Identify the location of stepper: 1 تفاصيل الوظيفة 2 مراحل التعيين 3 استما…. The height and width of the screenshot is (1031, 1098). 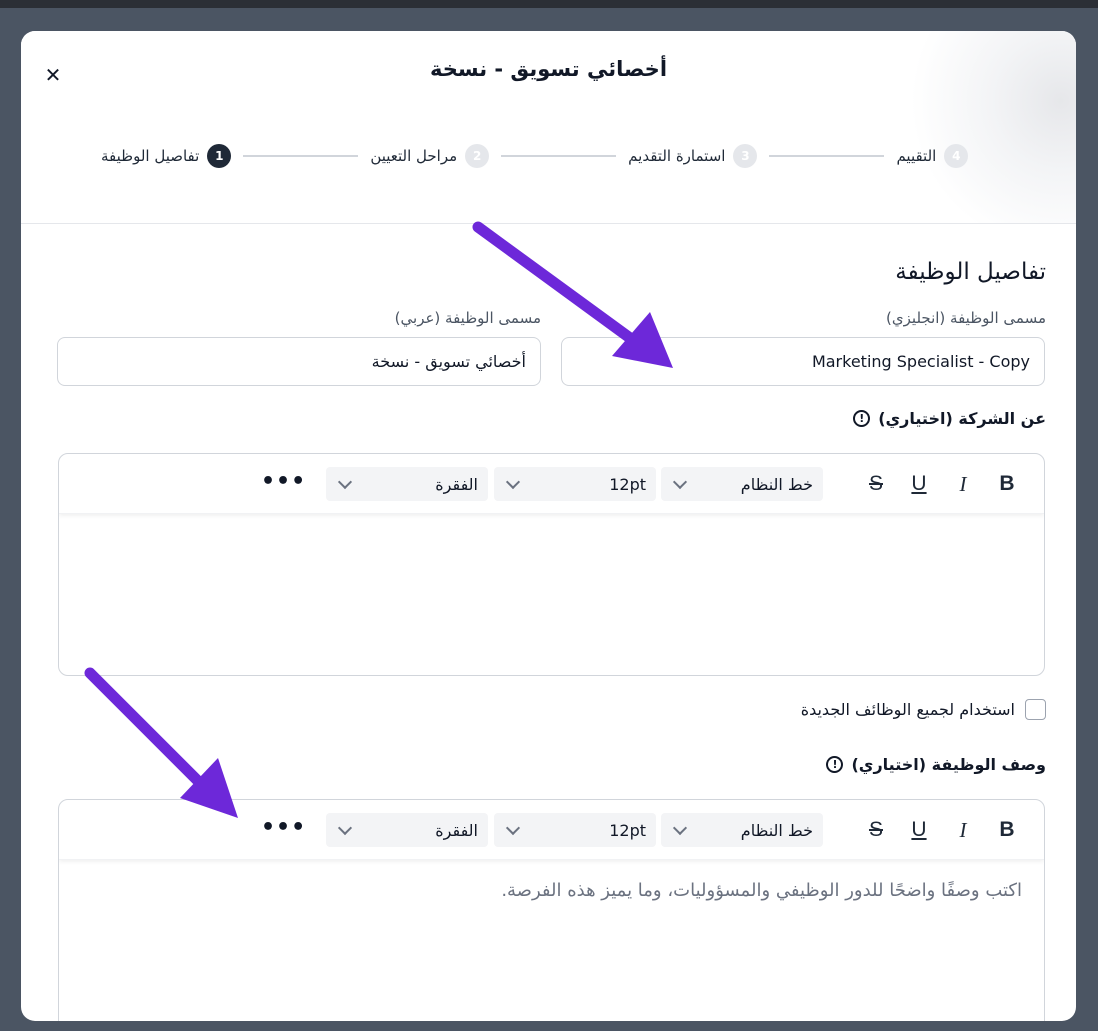
(561, 156).